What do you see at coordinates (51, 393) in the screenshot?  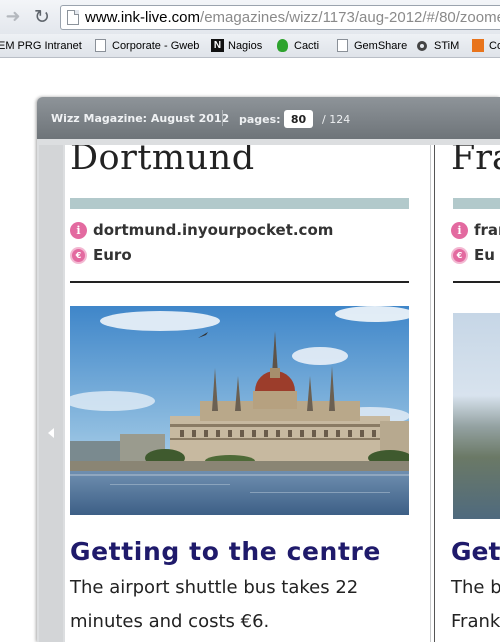 I see `previous-page-button` at bounding box center [51, 393].